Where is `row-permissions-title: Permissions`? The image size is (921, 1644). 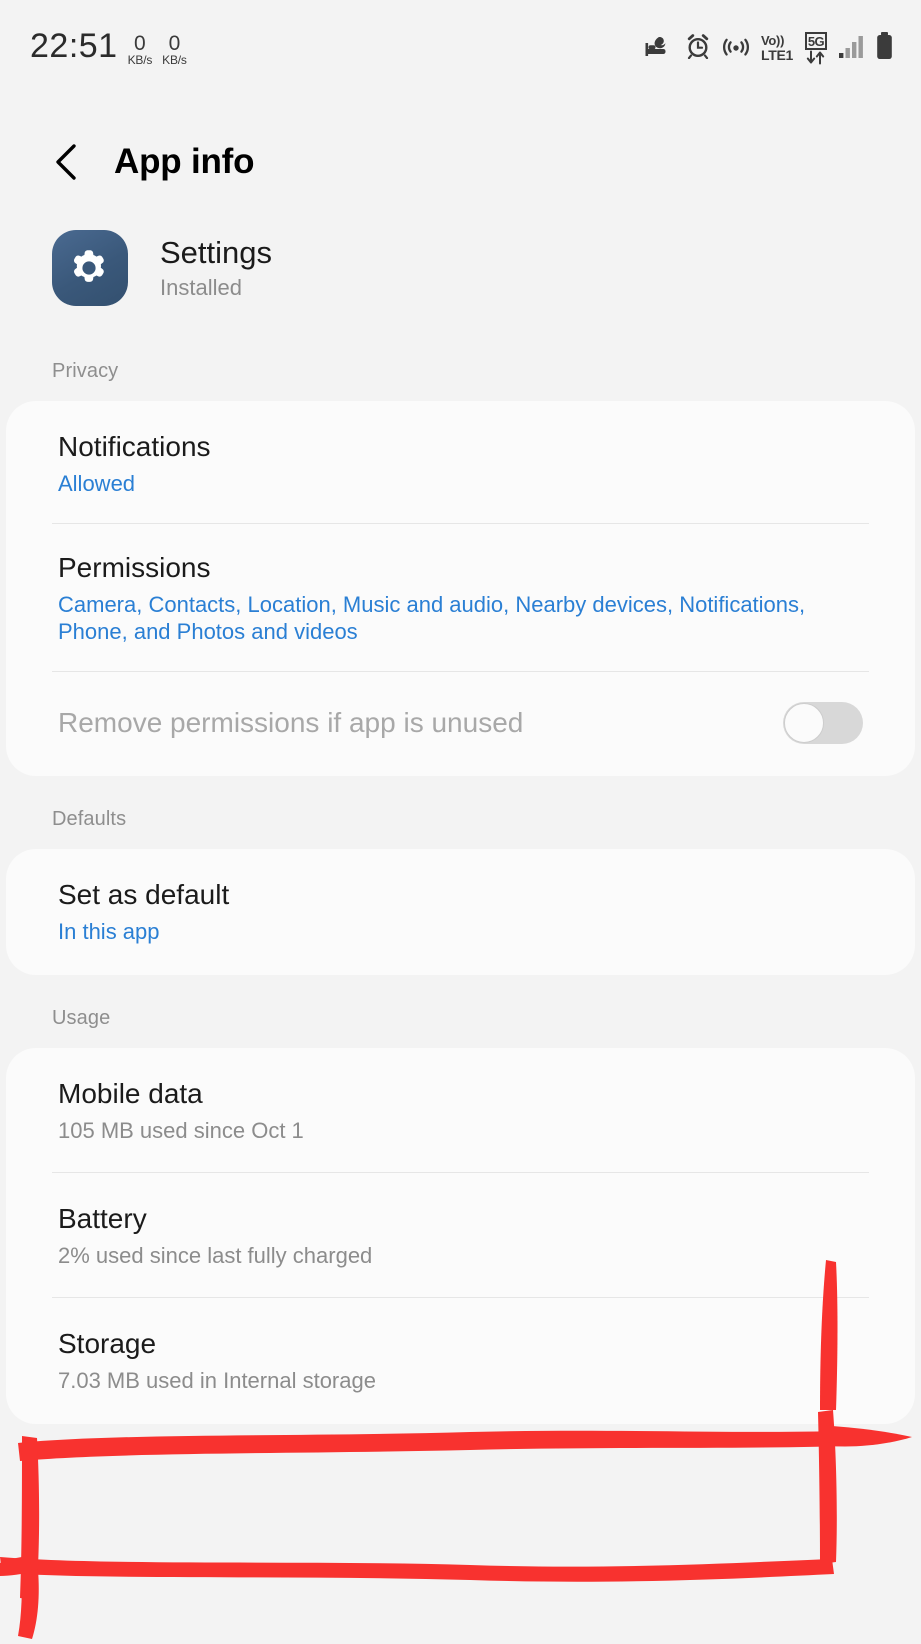 row-permissions-title: Permissions is located at coordinates (134, 567).